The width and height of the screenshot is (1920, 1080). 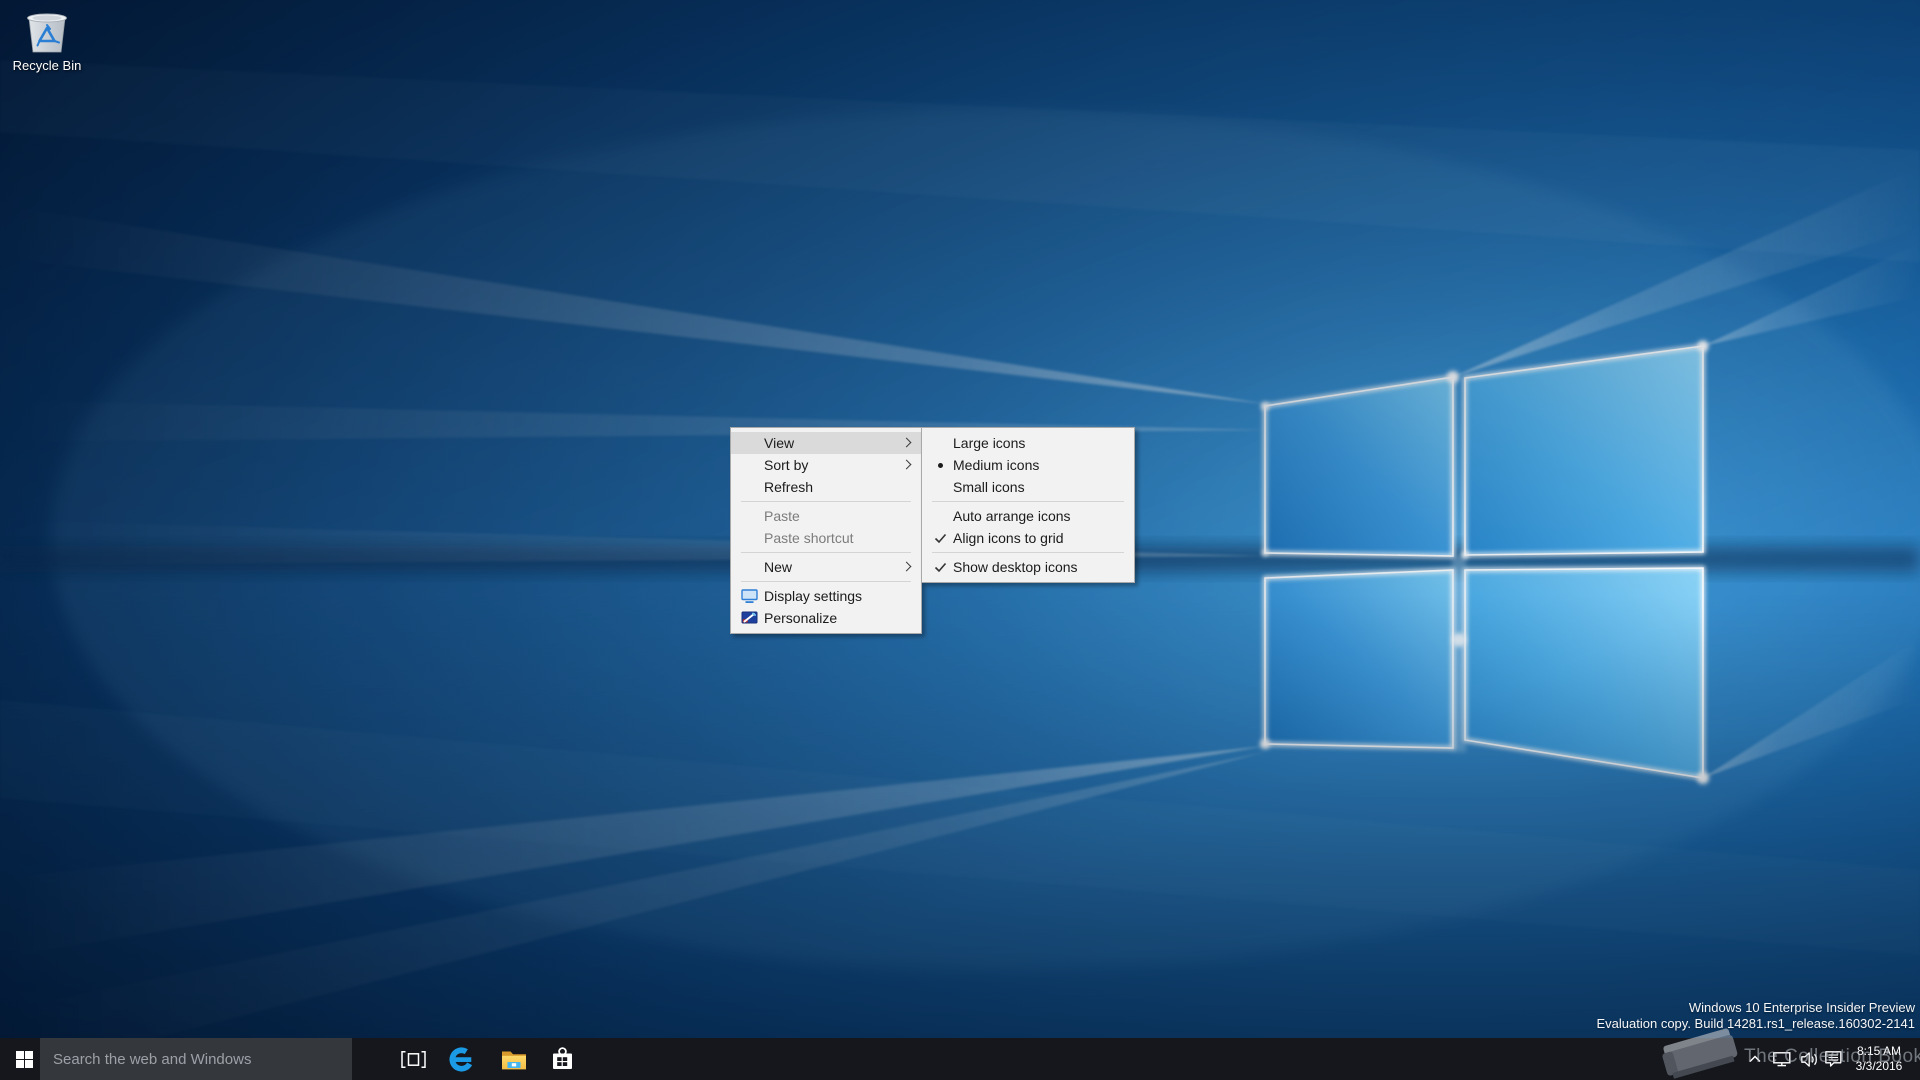 What do you see at coordinates (47, 33) in the screenshot?
I see `recycle-bin-icon` at bounding box center [47, 33].